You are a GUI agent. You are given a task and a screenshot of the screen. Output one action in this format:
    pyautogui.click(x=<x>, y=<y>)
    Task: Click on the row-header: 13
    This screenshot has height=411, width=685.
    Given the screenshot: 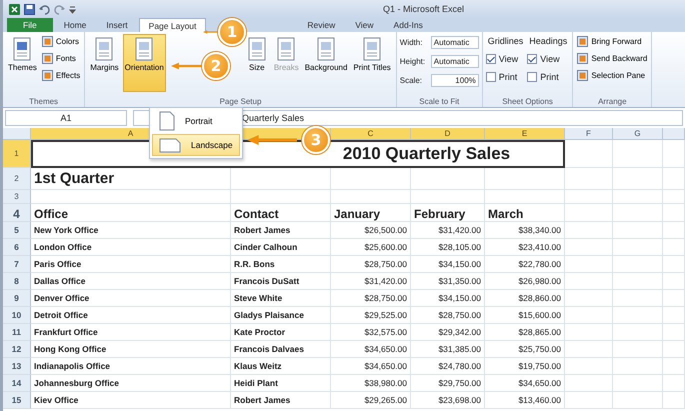 What is the action you would take?
    pyautogui.click(x=17, y=366)
    